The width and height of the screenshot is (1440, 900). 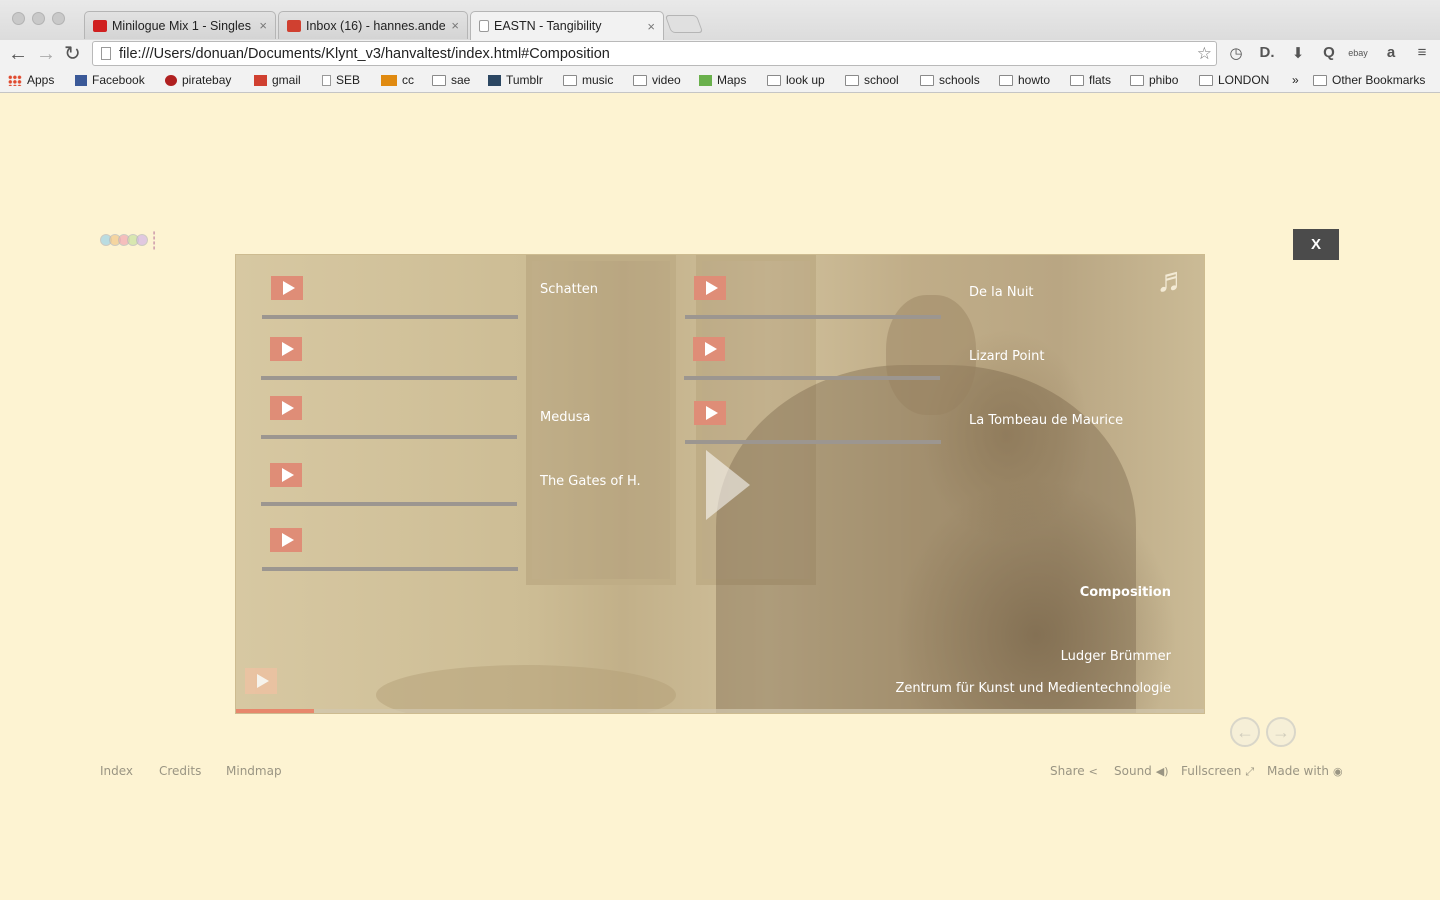 I want to click on gmail-icon, so click(x=294, y=25).